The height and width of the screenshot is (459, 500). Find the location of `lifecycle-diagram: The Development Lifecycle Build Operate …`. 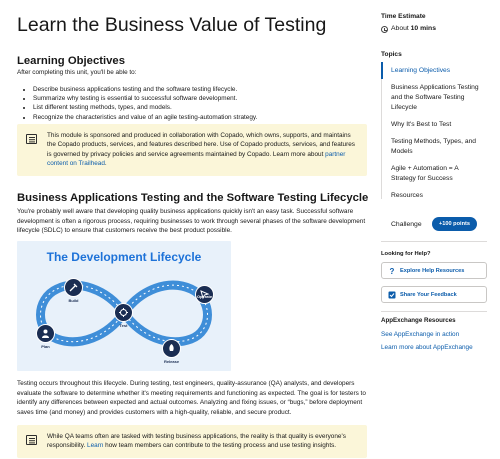

lifecycle-diagram: The Development Lifecycle Build Operate … is located at coordinates (124, 306).